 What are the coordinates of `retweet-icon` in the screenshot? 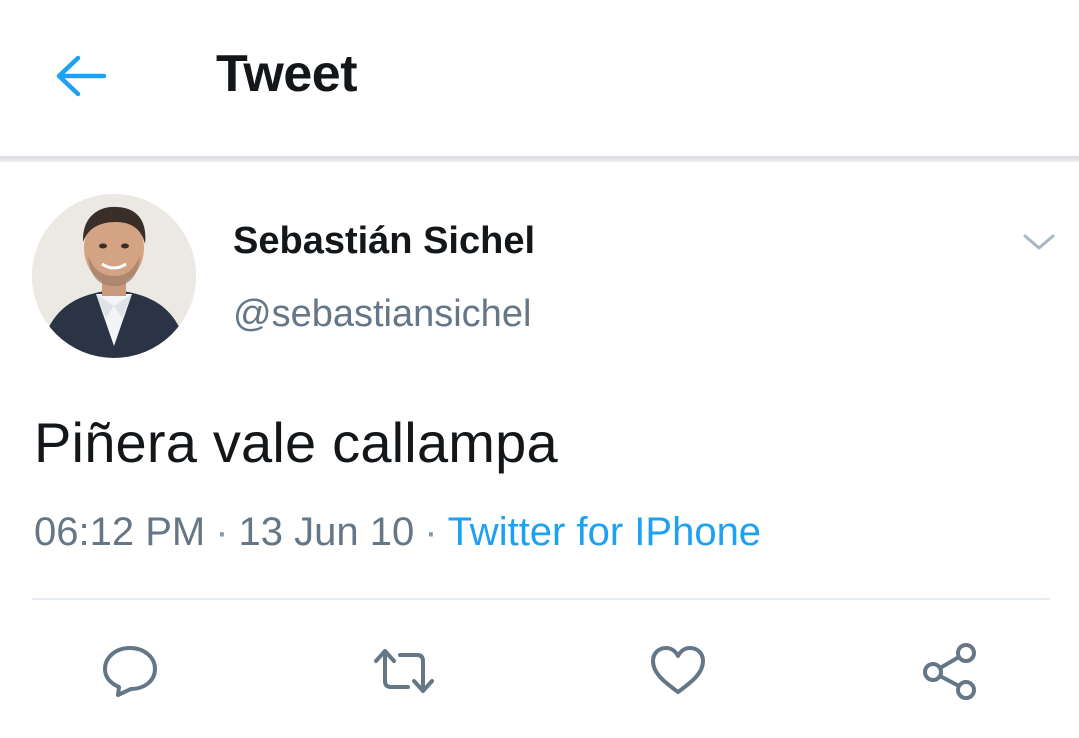 It's located at (404, 671).